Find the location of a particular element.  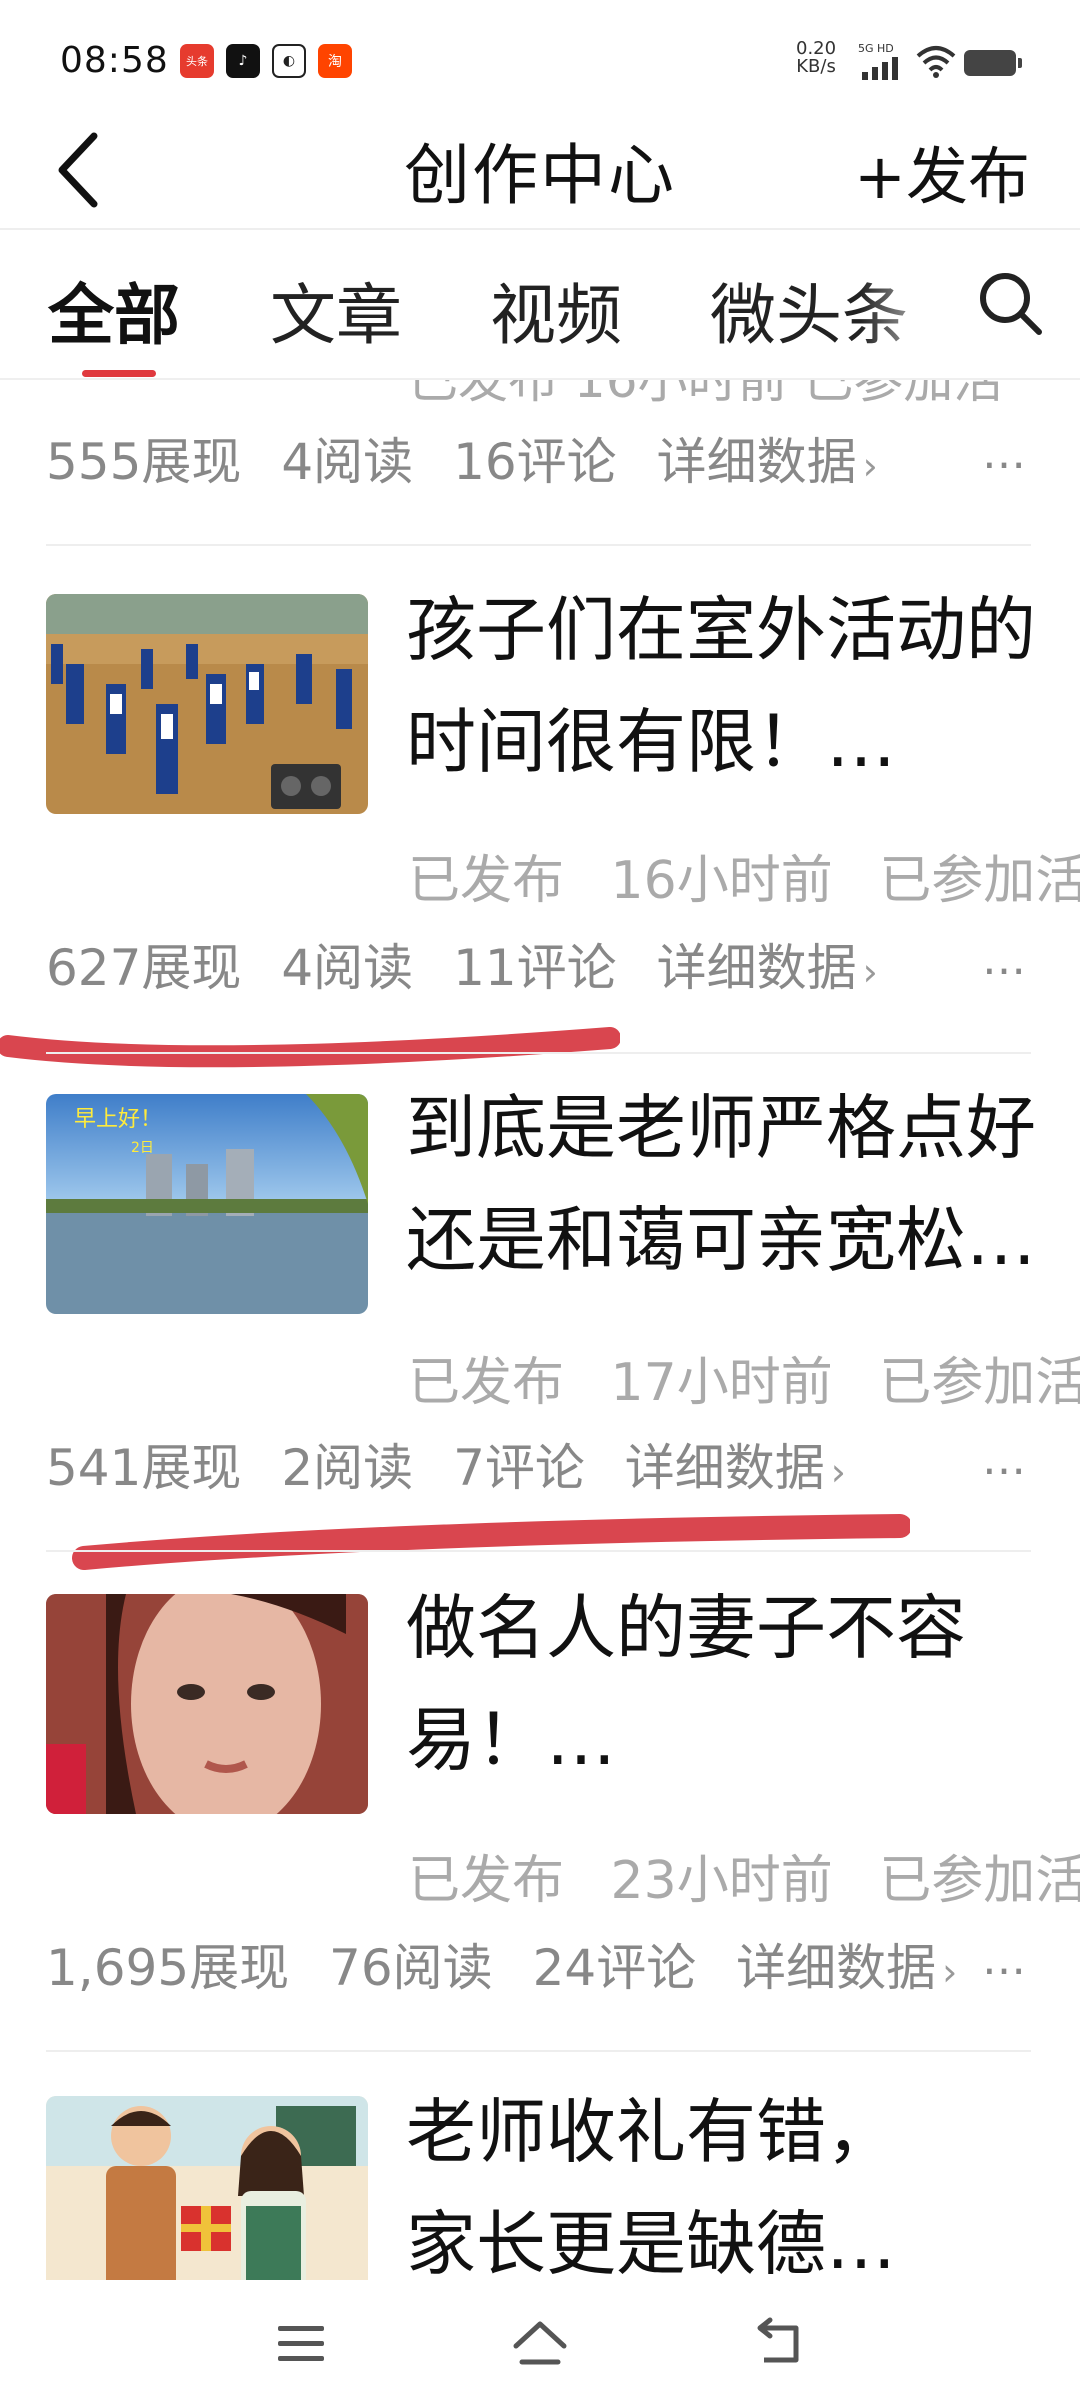

tab-videos: 视频 is located at coordinates (556, 310).